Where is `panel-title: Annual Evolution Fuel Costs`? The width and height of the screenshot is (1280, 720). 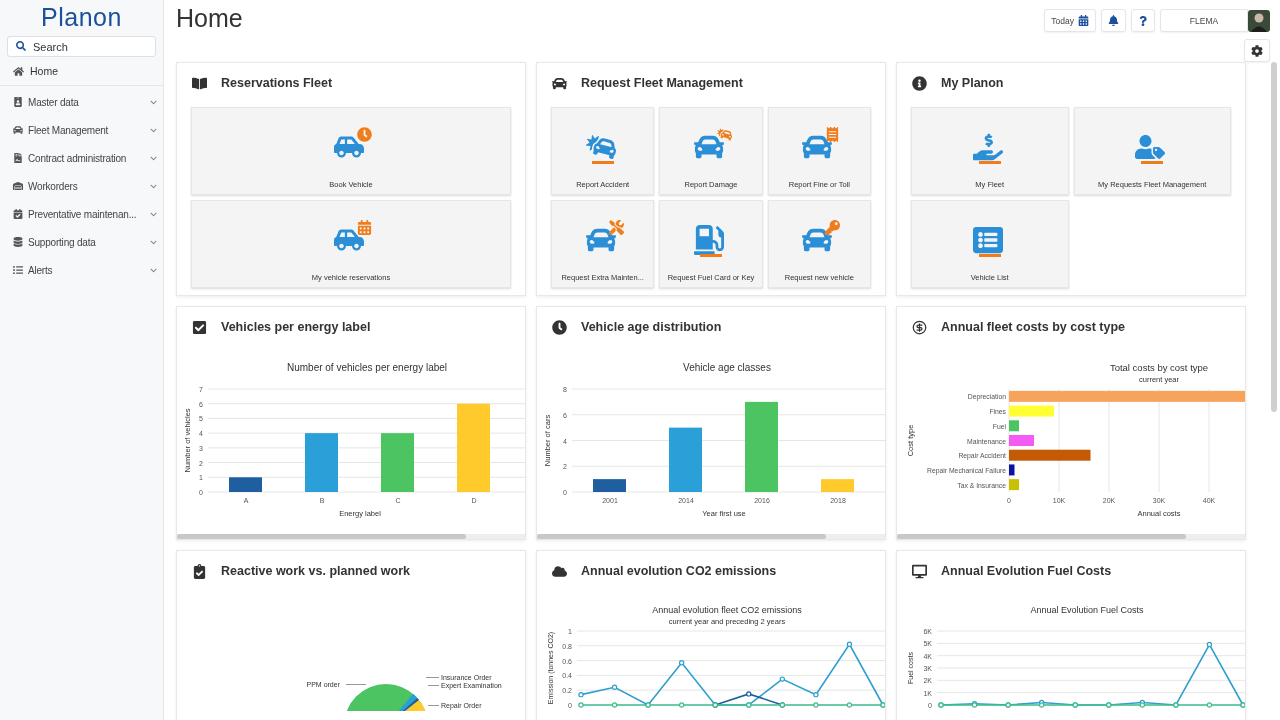
panel-title: Annual Evolution Fuel Costs is located at coordinates (1026, 571).